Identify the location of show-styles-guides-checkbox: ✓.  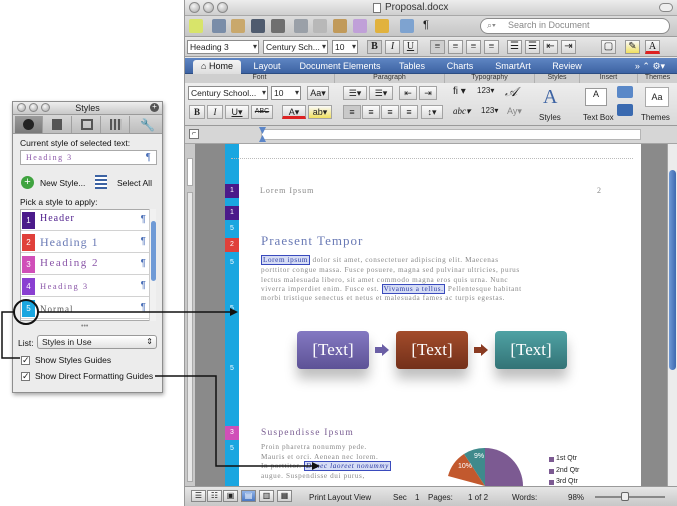
(25, 360).